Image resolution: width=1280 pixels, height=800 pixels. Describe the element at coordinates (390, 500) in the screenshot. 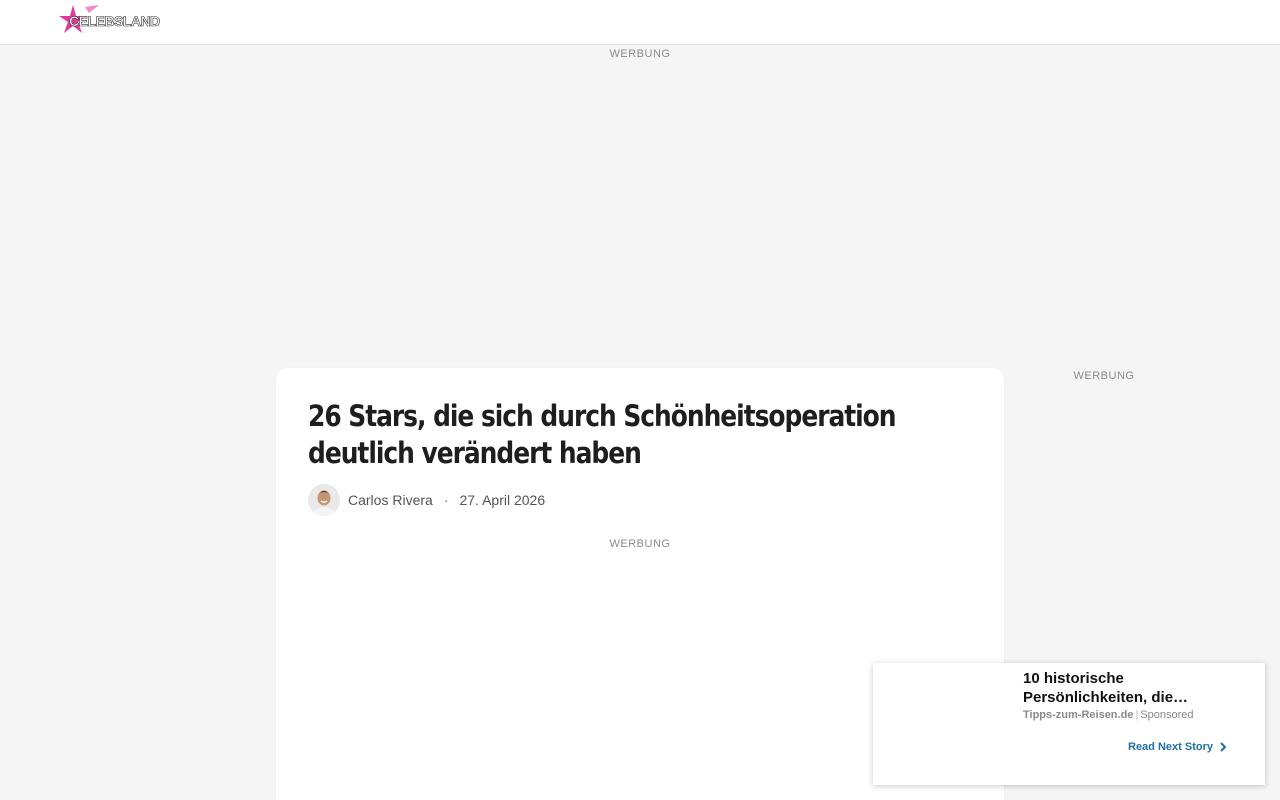

I see `author-name: Carlos Rivera` at that location.